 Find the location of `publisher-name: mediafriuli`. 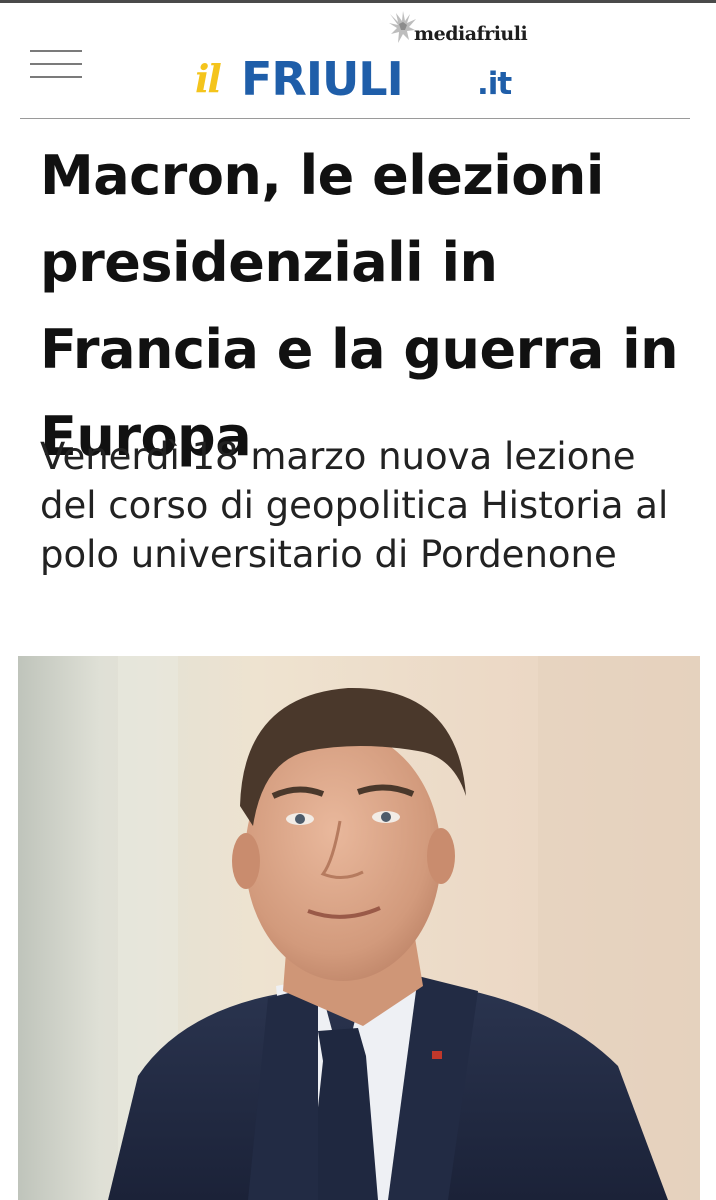

publisher-name: mediafriuli is located at coordinates (471, 34).